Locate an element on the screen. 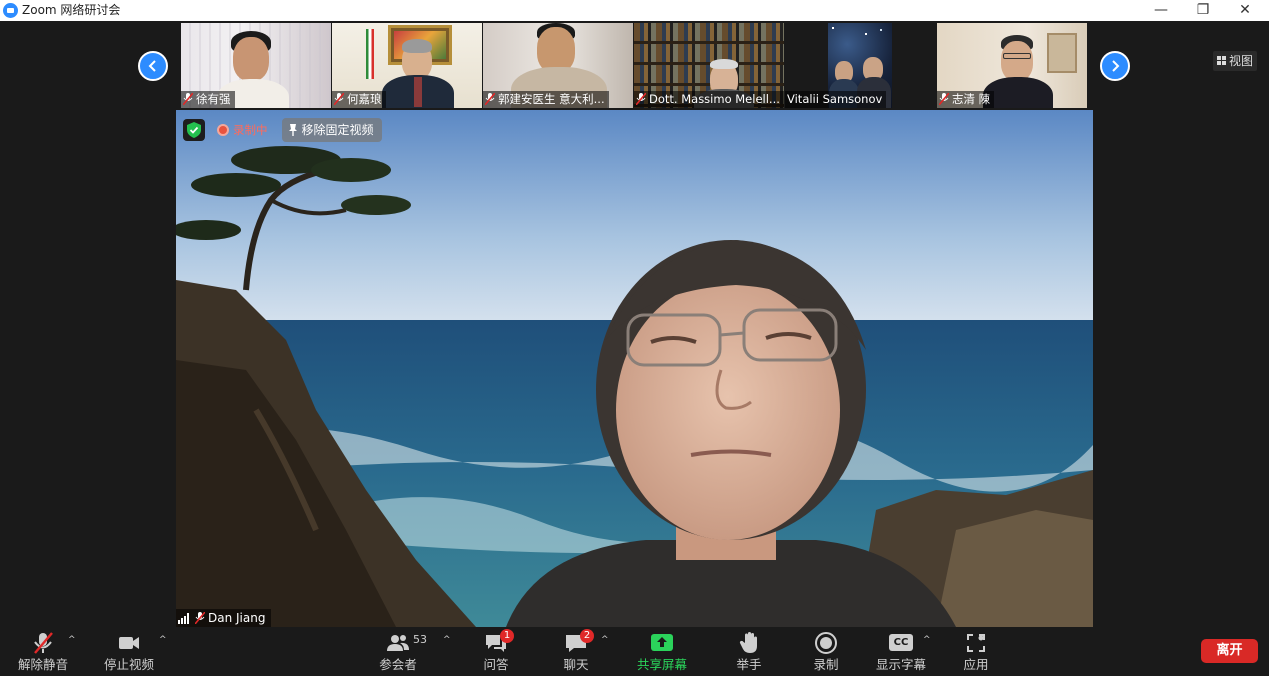 This screenshot has height=676, width=1269. record-label: 录制 is located at coordinates (826, 664).